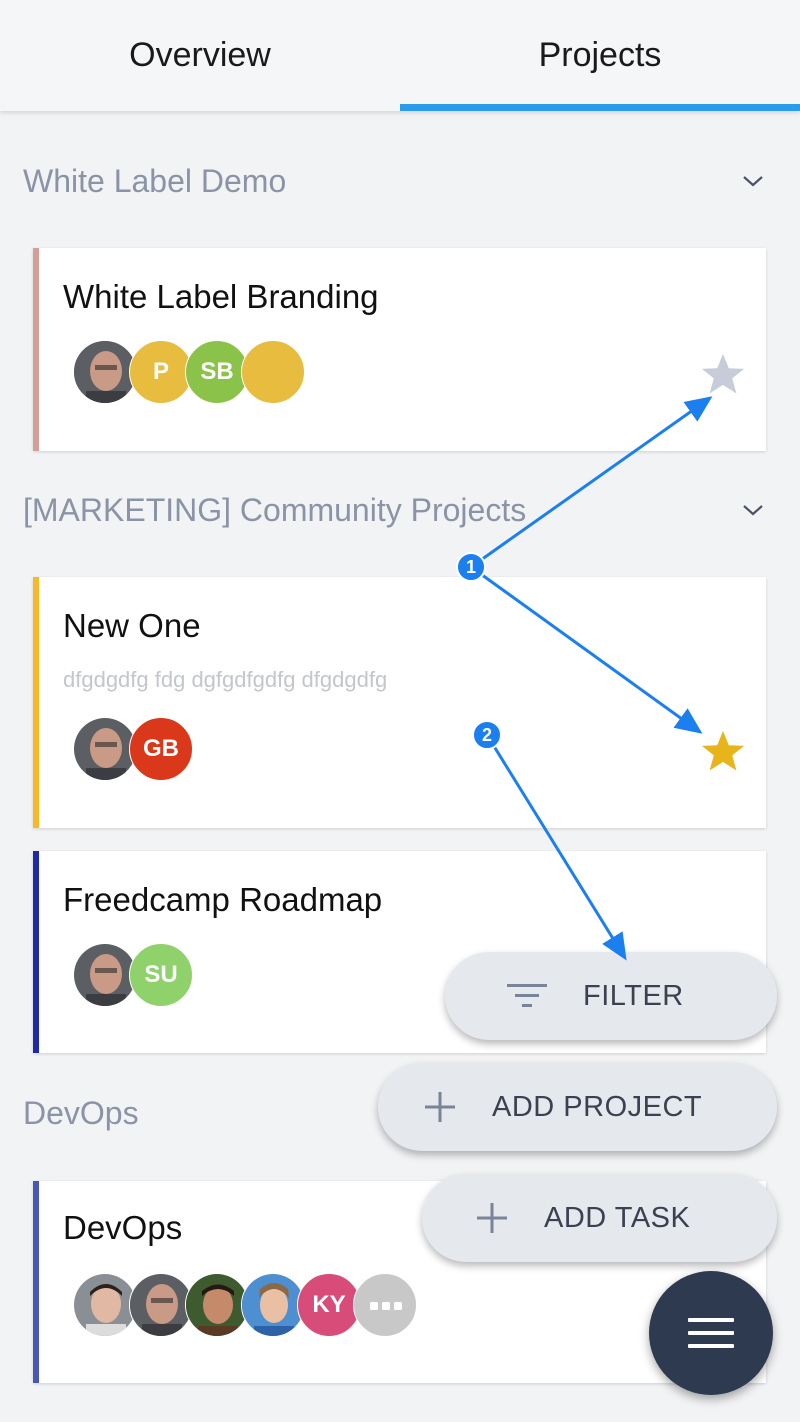  I want to click on add-project-label: ADD PROJECT, so click(597, 1106).